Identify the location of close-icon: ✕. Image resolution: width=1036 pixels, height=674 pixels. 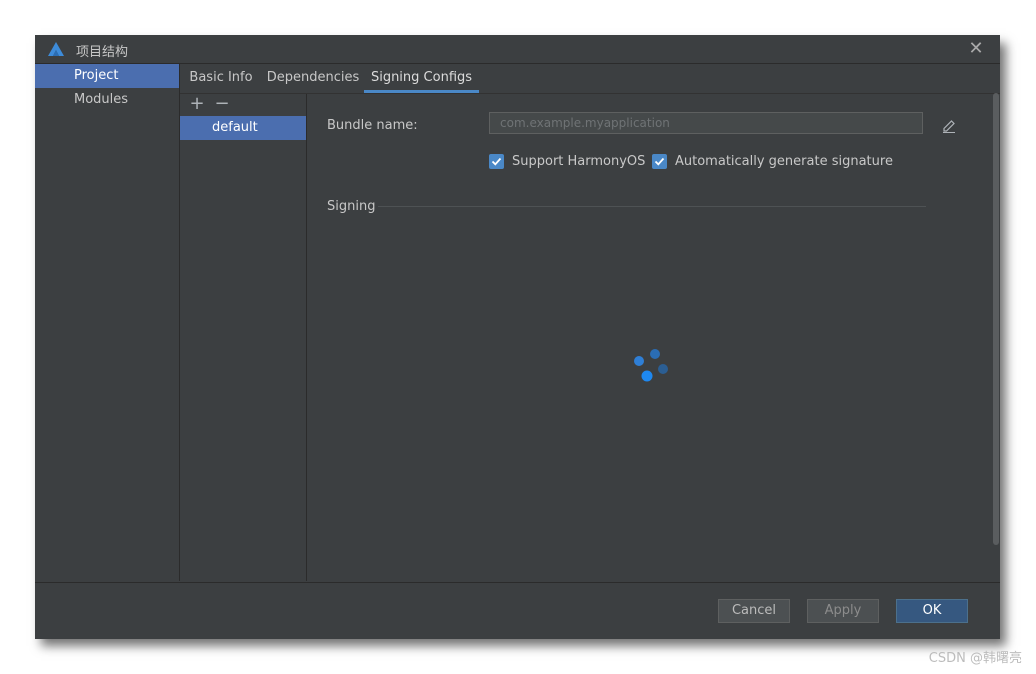
(976, 49).